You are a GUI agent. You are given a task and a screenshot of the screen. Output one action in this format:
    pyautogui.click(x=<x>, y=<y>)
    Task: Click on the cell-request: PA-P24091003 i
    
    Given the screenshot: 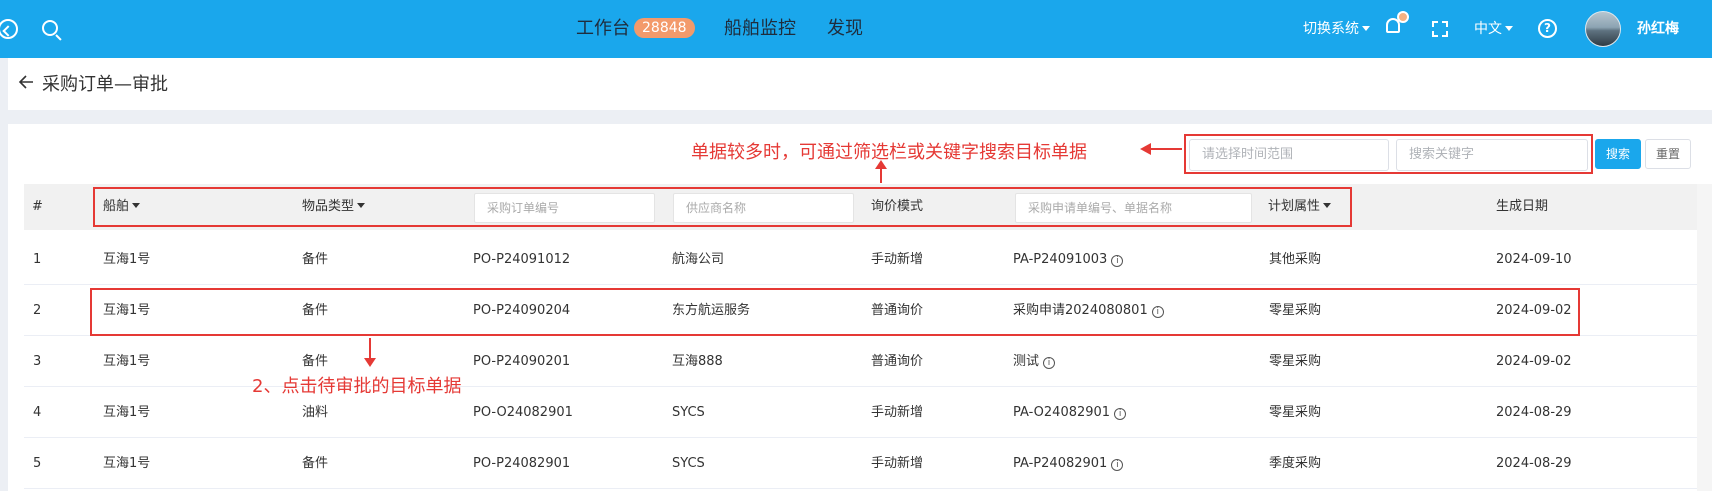 What is the action you would take?
    pyautogui.click(x=1068, y=259)
    